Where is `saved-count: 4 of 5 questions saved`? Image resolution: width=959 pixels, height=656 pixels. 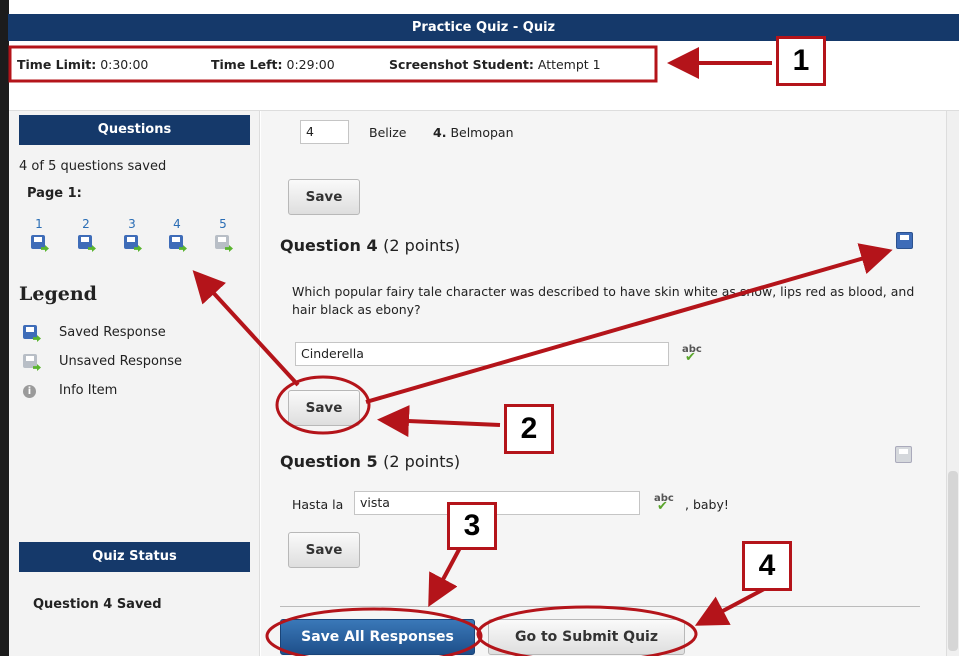
saved-count: 4 of 5 questions saved is located at coordinates (93, 166).